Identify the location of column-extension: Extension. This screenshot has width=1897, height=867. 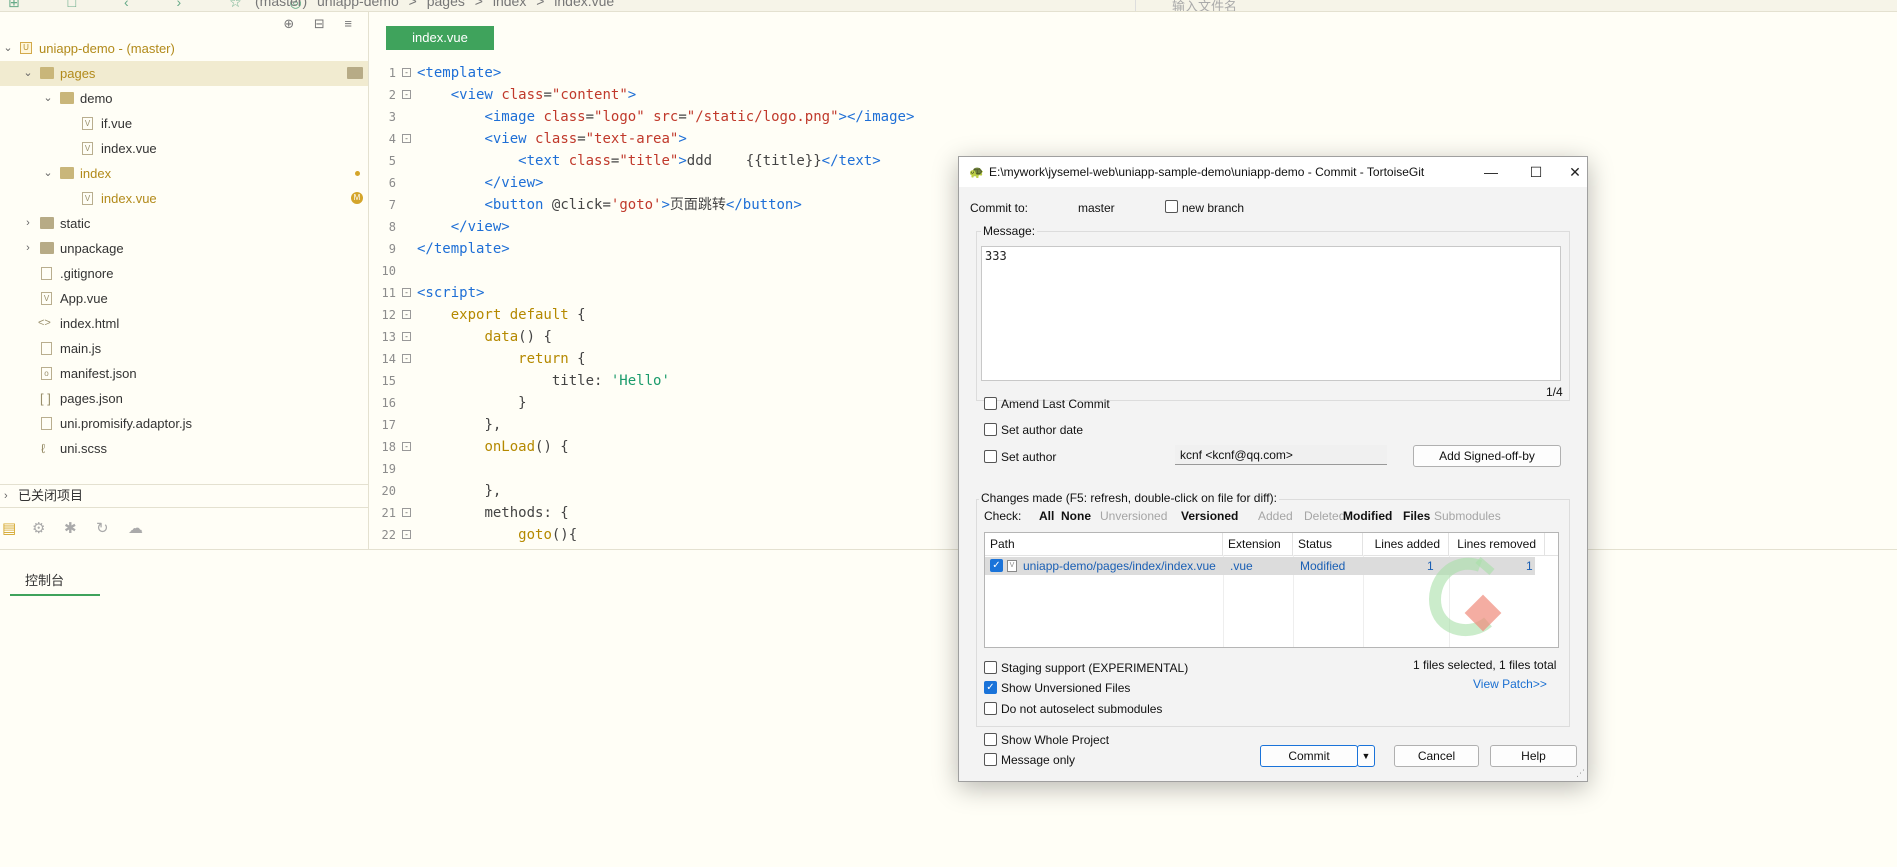
(1258, 544).